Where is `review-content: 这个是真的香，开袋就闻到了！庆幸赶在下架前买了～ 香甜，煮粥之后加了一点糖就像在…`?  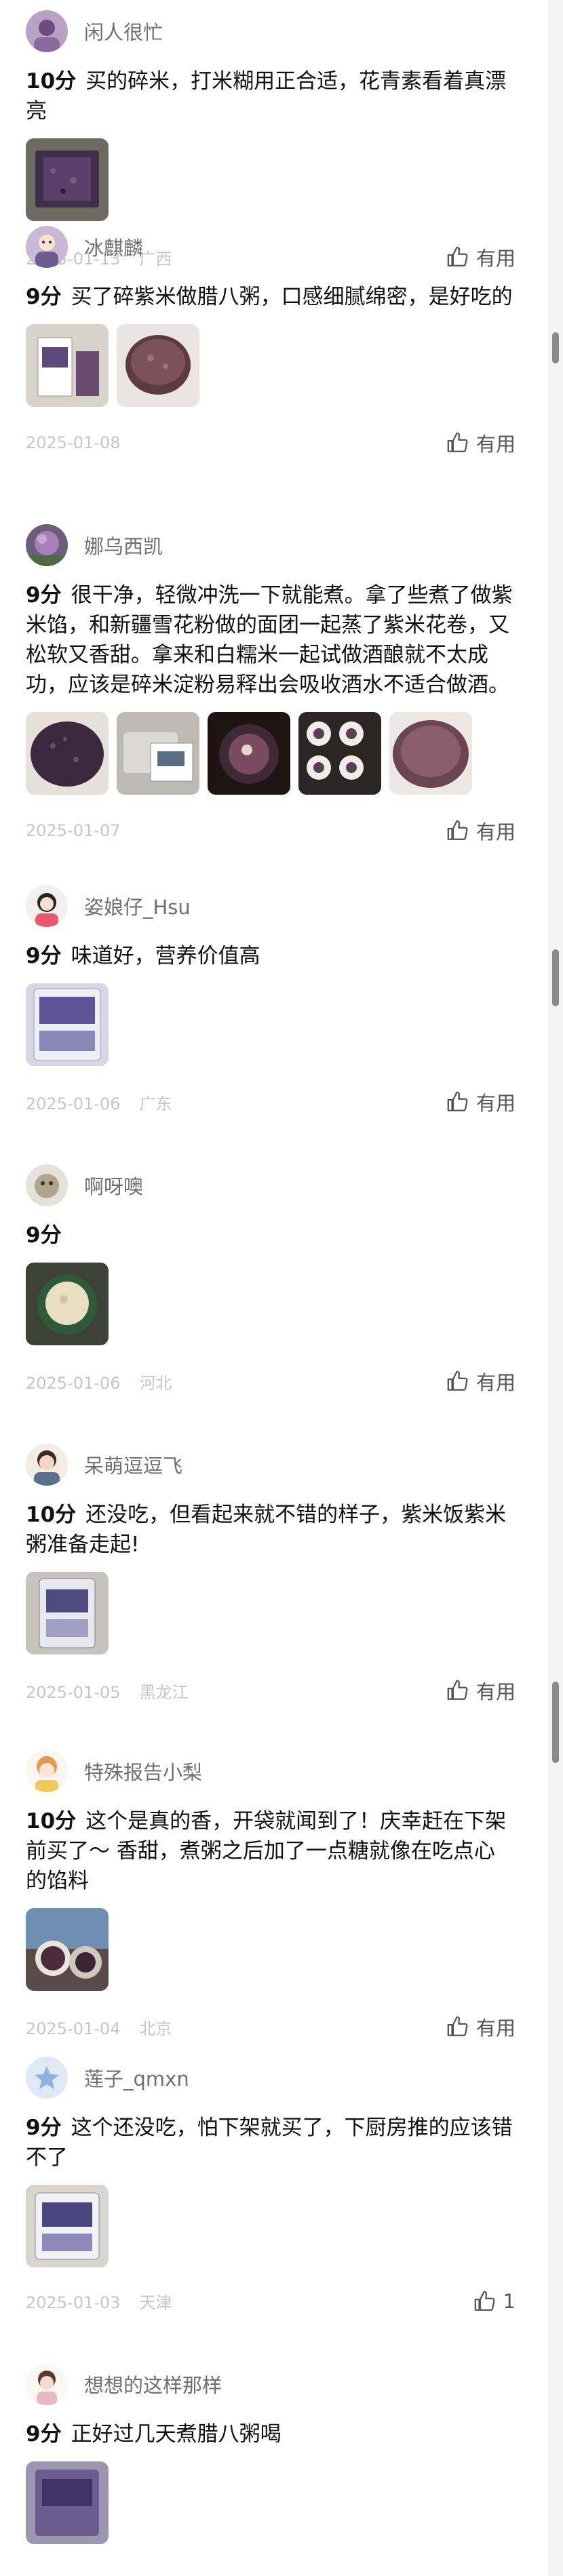
review-content: 这个是真的香，开袋就闻到了！庆幸赶在下架前买了～ 香甜，煮粥之后加了一点糖就像在… is located at coordinates (266, 1851).